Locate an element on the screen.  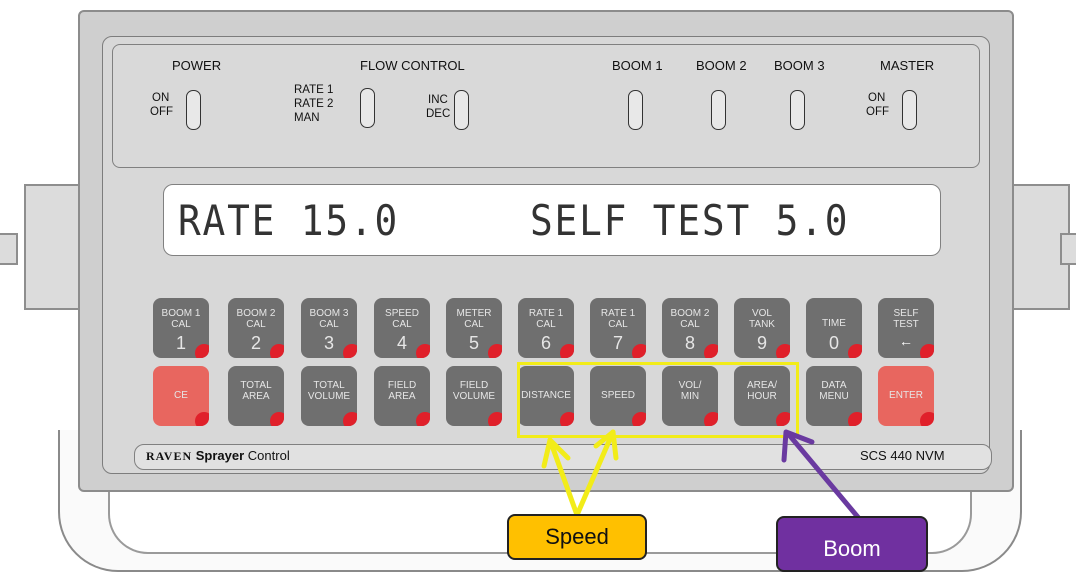
boom-arrow-shaft is located at coordinates (826, 479).